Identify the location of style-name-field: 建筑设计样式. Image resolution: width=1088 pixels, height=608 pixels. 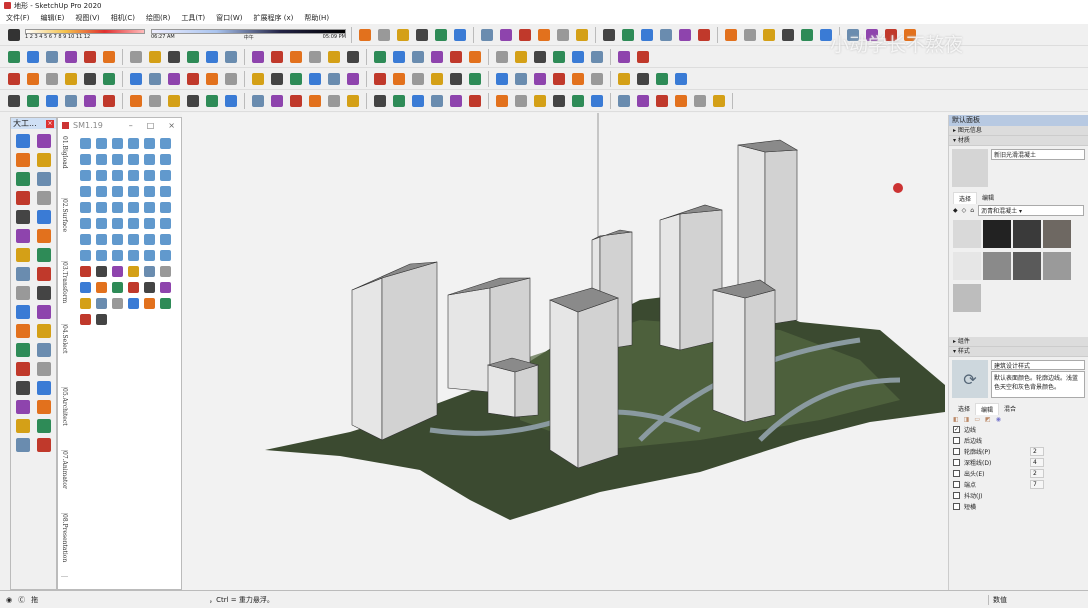
(1038, 365).